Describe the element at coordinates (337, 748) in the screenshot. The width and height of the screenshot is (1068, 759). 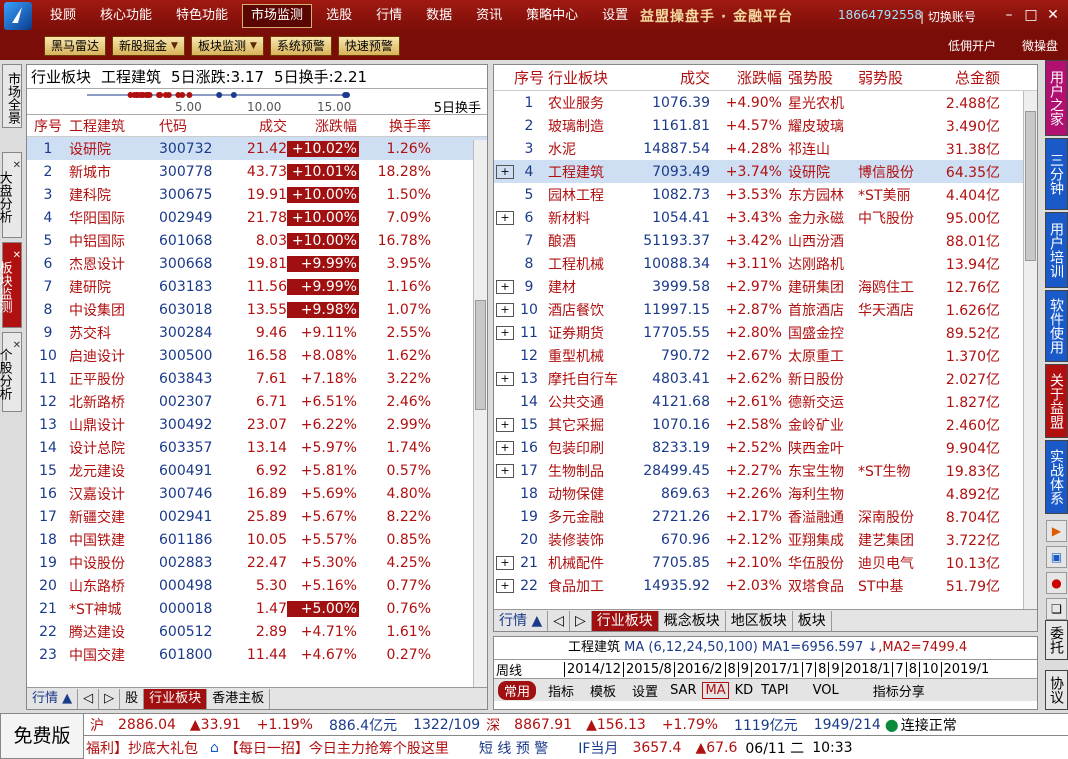
I see `daily-tip: 【每日一招】今日主力抢筹个股这里` at that location.